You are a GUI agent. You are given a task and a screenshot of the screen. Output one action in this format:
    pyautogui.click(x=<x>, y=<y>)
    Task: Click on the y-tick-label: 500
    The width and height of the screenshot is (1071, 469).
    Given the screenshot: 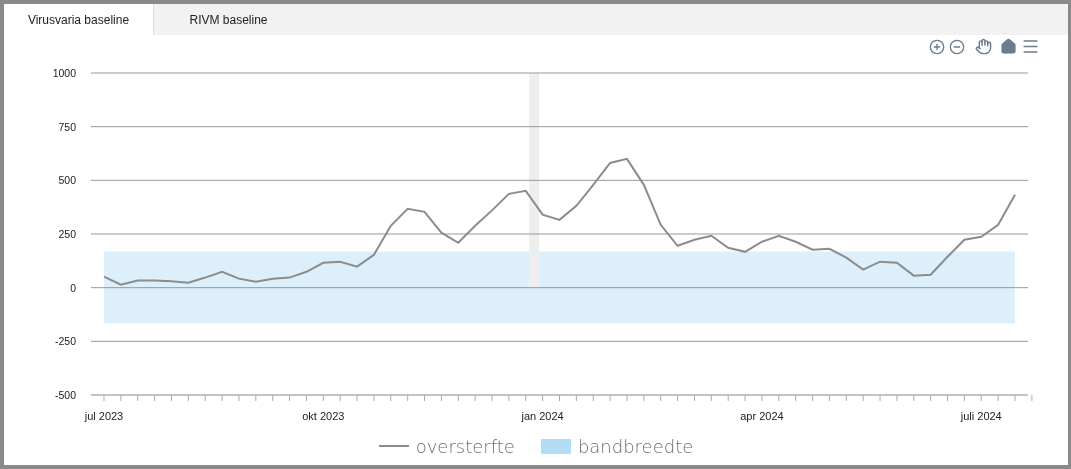 What is the action you would take?
    pyautogui.click(x=67, y=180)
    